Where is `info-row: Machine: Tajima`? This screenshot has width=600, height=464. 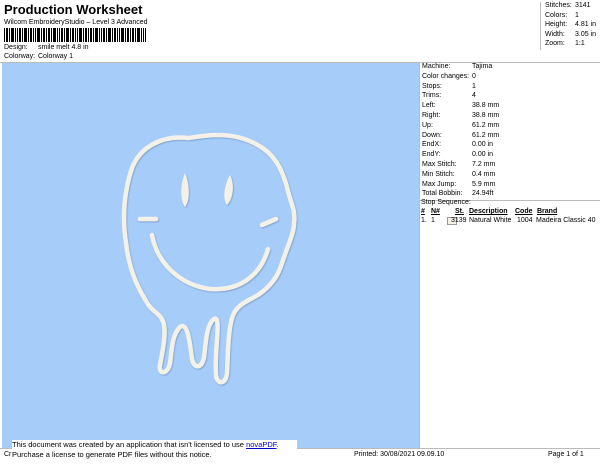 info-row: Machine: Tajima is located at coordinates (510, 68).